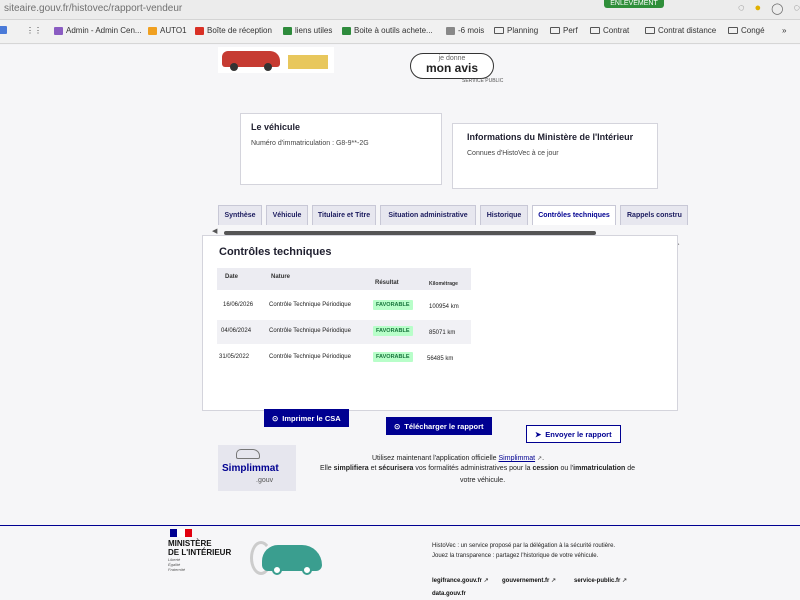 This screenshot has width=800, height=600. What do you see at coordinates (564, 30) in the screenshot?
I see `bookmark-folder: Perf` at bounding box center [564, 30].